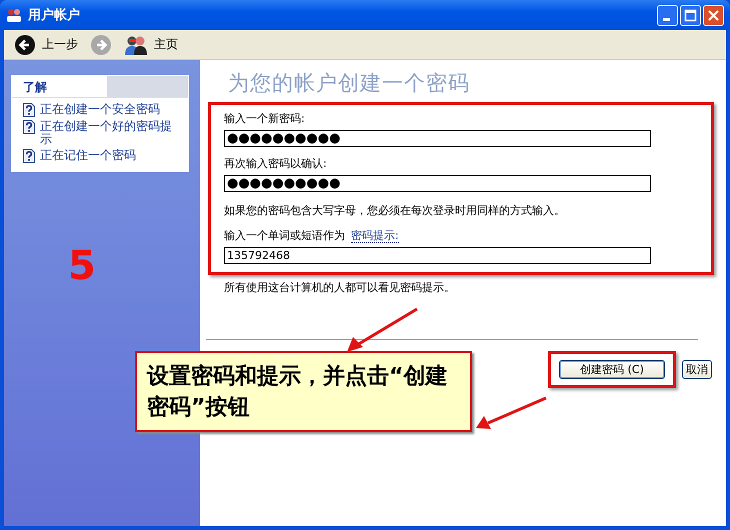 The image size is (730, 530). What do you see at coordinates (100, 156) in the screenshot?
I see `help-link: 正在记住一个密码` at bounding box center [100, 156].